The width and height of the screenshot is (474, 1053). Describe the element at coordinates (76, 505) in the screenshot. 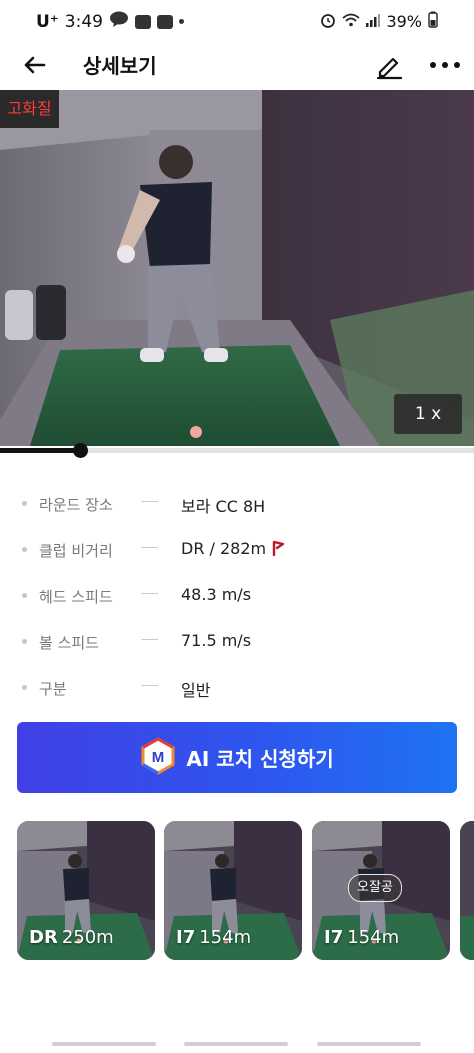

I see `detail-label: 라운드 장소` at that location.